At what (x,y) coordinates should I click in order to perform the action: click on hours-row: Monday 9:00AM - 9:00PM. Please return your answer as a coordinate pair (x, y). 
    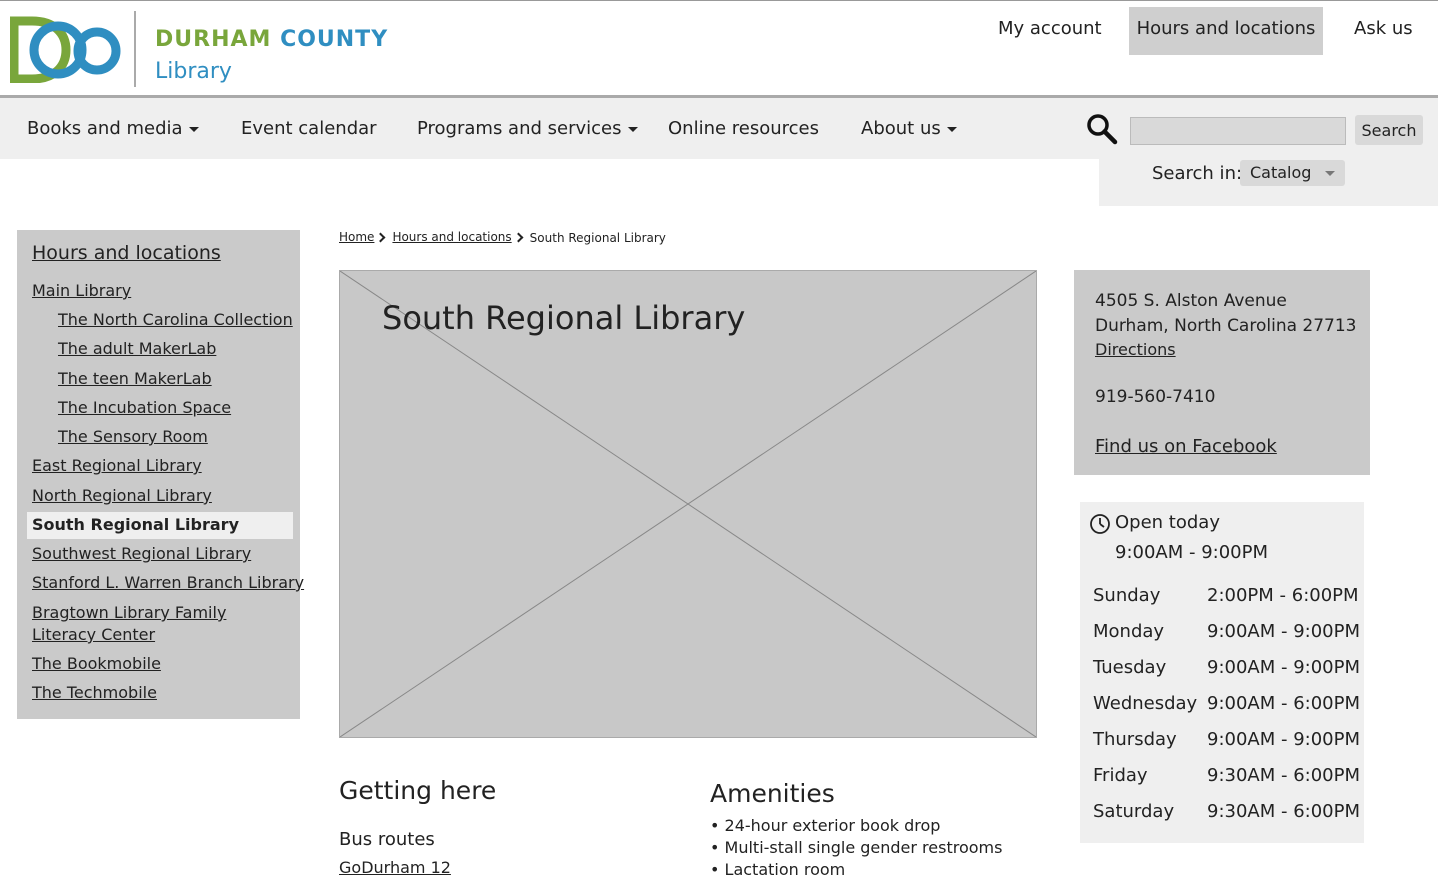
    Looking at the image, I should click on (1228, 634).